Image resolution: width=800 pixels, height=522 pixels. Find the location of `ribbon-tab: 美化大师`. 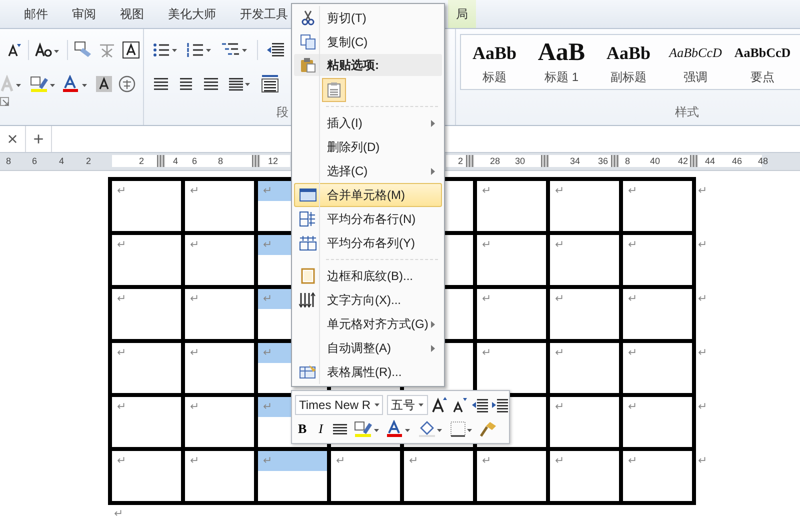

ribbon-tab: 美化大师 is located at coordinates (192, 14).